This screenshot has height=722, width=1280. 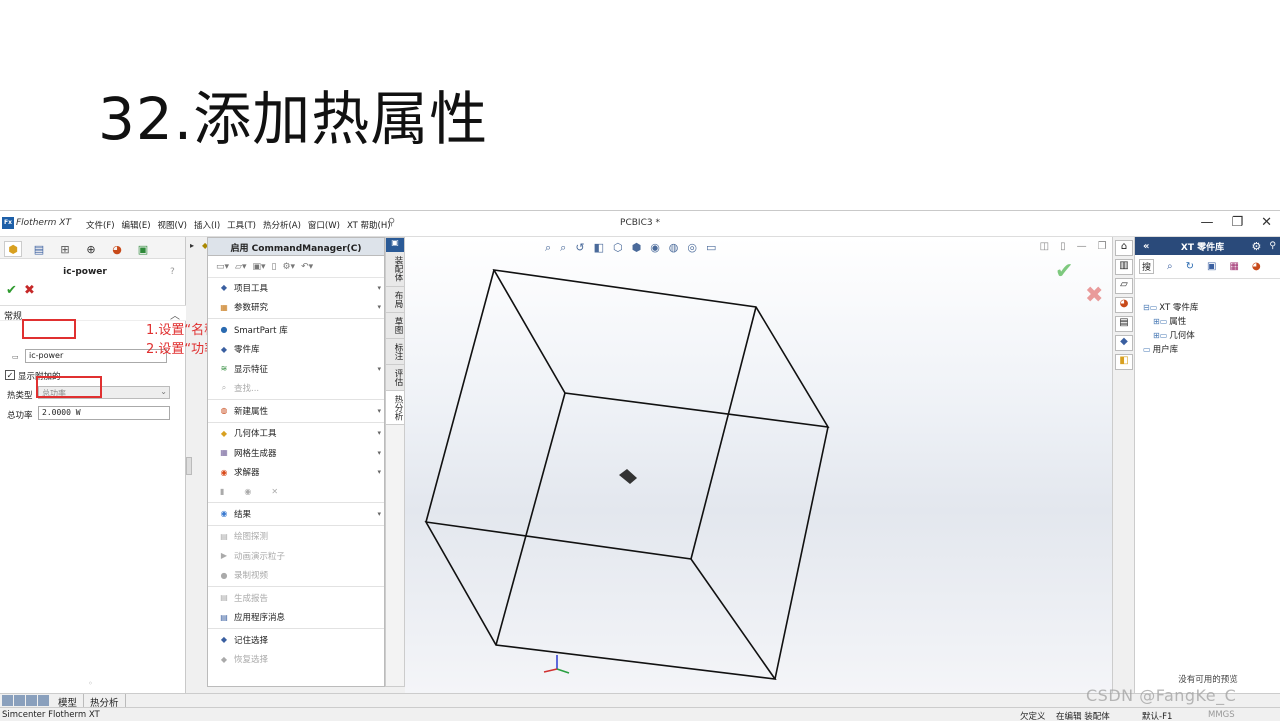 What do you see at coordinates (296, 618) in the screenshot?
I see `command-item: ▤ 应用程序消息` at bounding box center [296, 618].